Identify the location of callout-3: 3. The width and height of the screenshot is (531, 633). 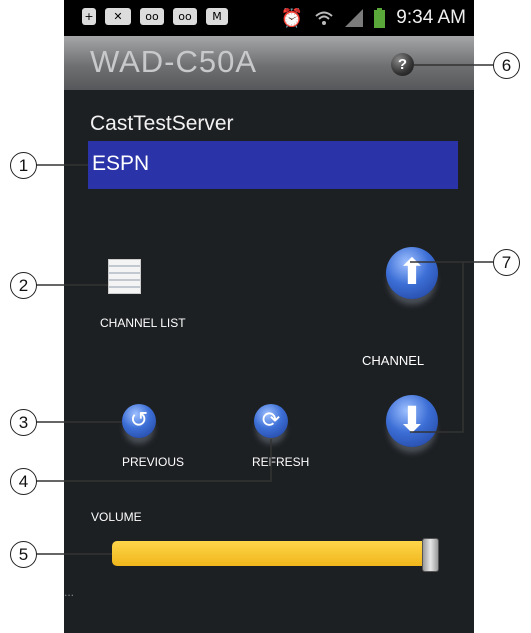
(23, 422).